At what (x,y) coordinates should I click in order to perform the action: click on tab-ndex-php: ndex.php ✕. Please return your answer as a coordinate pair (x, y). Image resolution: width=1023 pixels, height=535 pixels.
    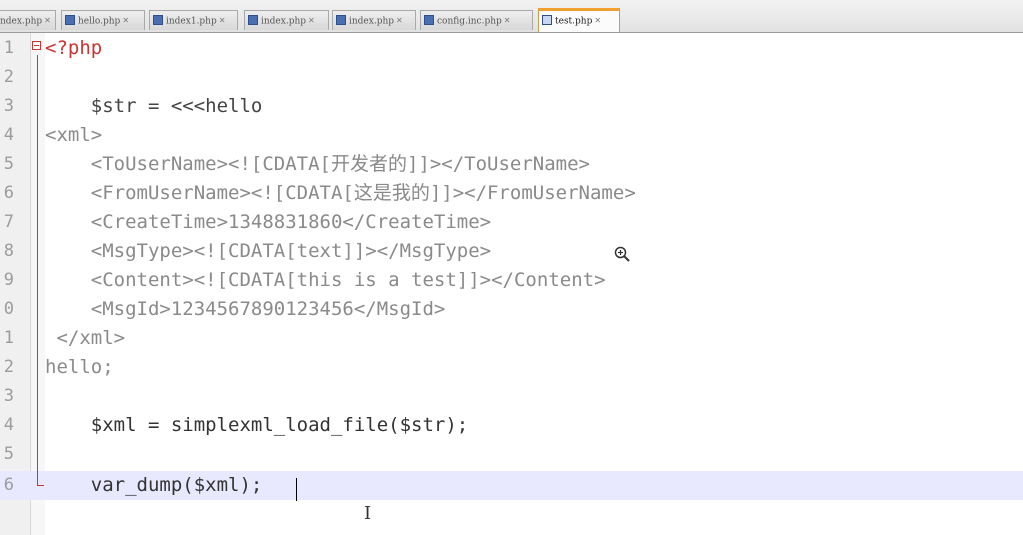
    Looking at the image, I should click on (28, 20).